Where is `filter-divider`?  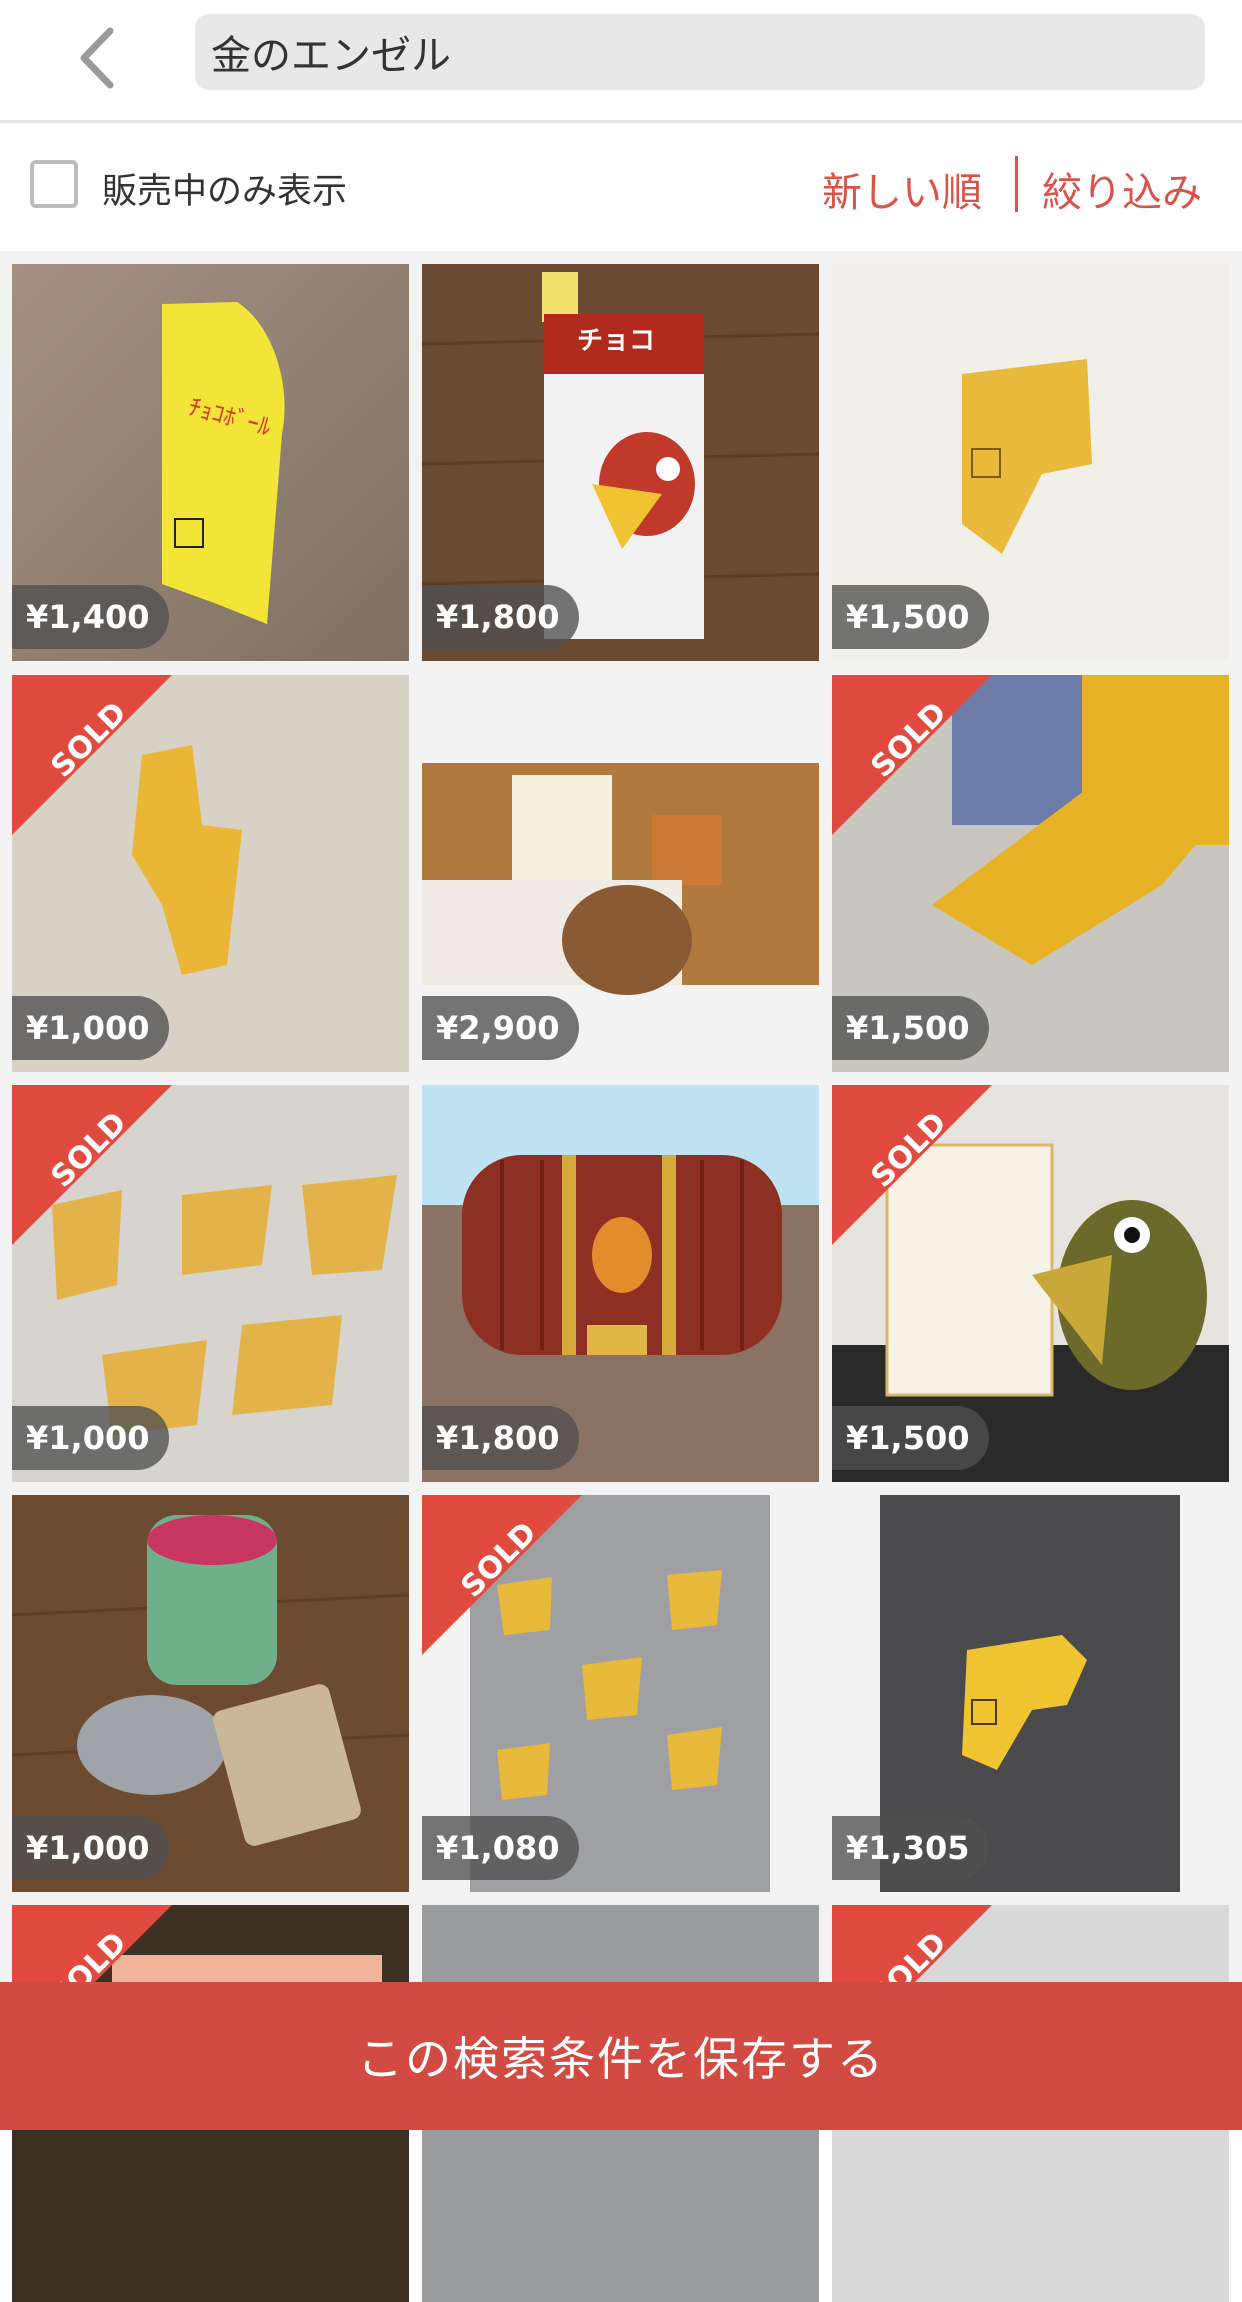
filter-divider is located at coordinates (1016, 184).